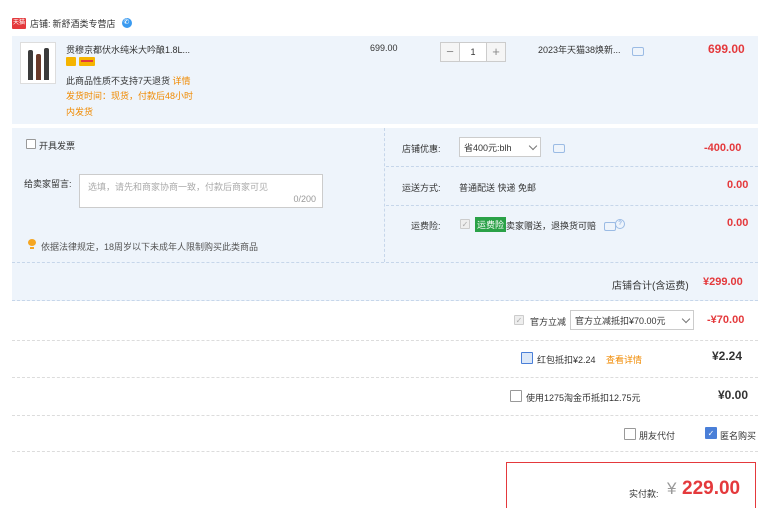  Describe the element at coordinates (723, 282) in the screenshot. I see `store-total-value: ¥299.00` at that location.